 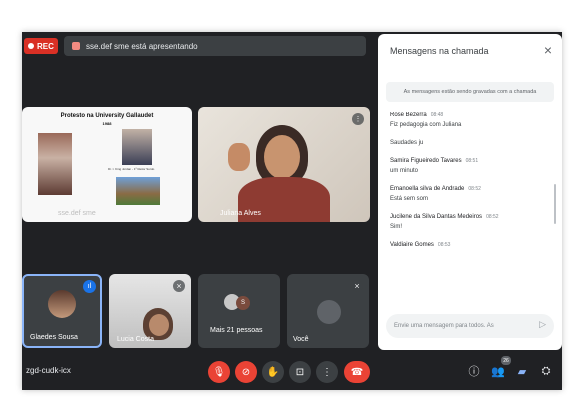 I want to click on message-author: Jucilene da Silva Dantas Medeiros, so click(x=436, y=217).